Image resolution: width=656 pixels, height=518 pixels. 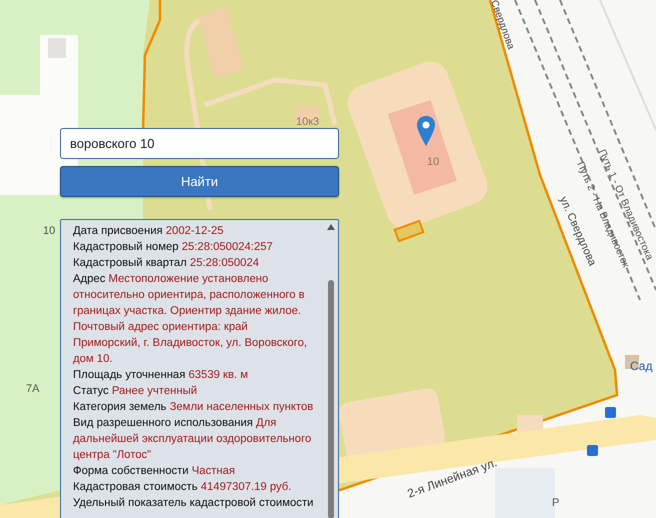 I want to click on info-field: Кадастровая стоимость 41497307.19 руб., so click(x=194, y=487).